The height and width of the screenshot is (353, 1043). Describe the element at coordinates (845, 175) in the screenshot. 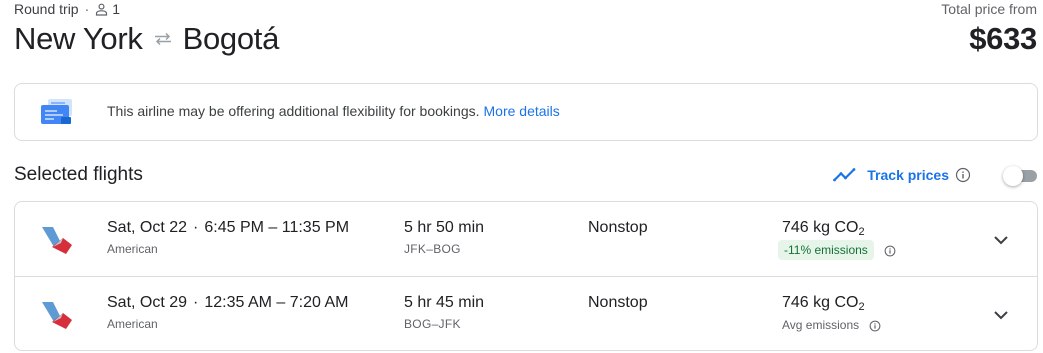

I see `trending-chart-icon` at that location.